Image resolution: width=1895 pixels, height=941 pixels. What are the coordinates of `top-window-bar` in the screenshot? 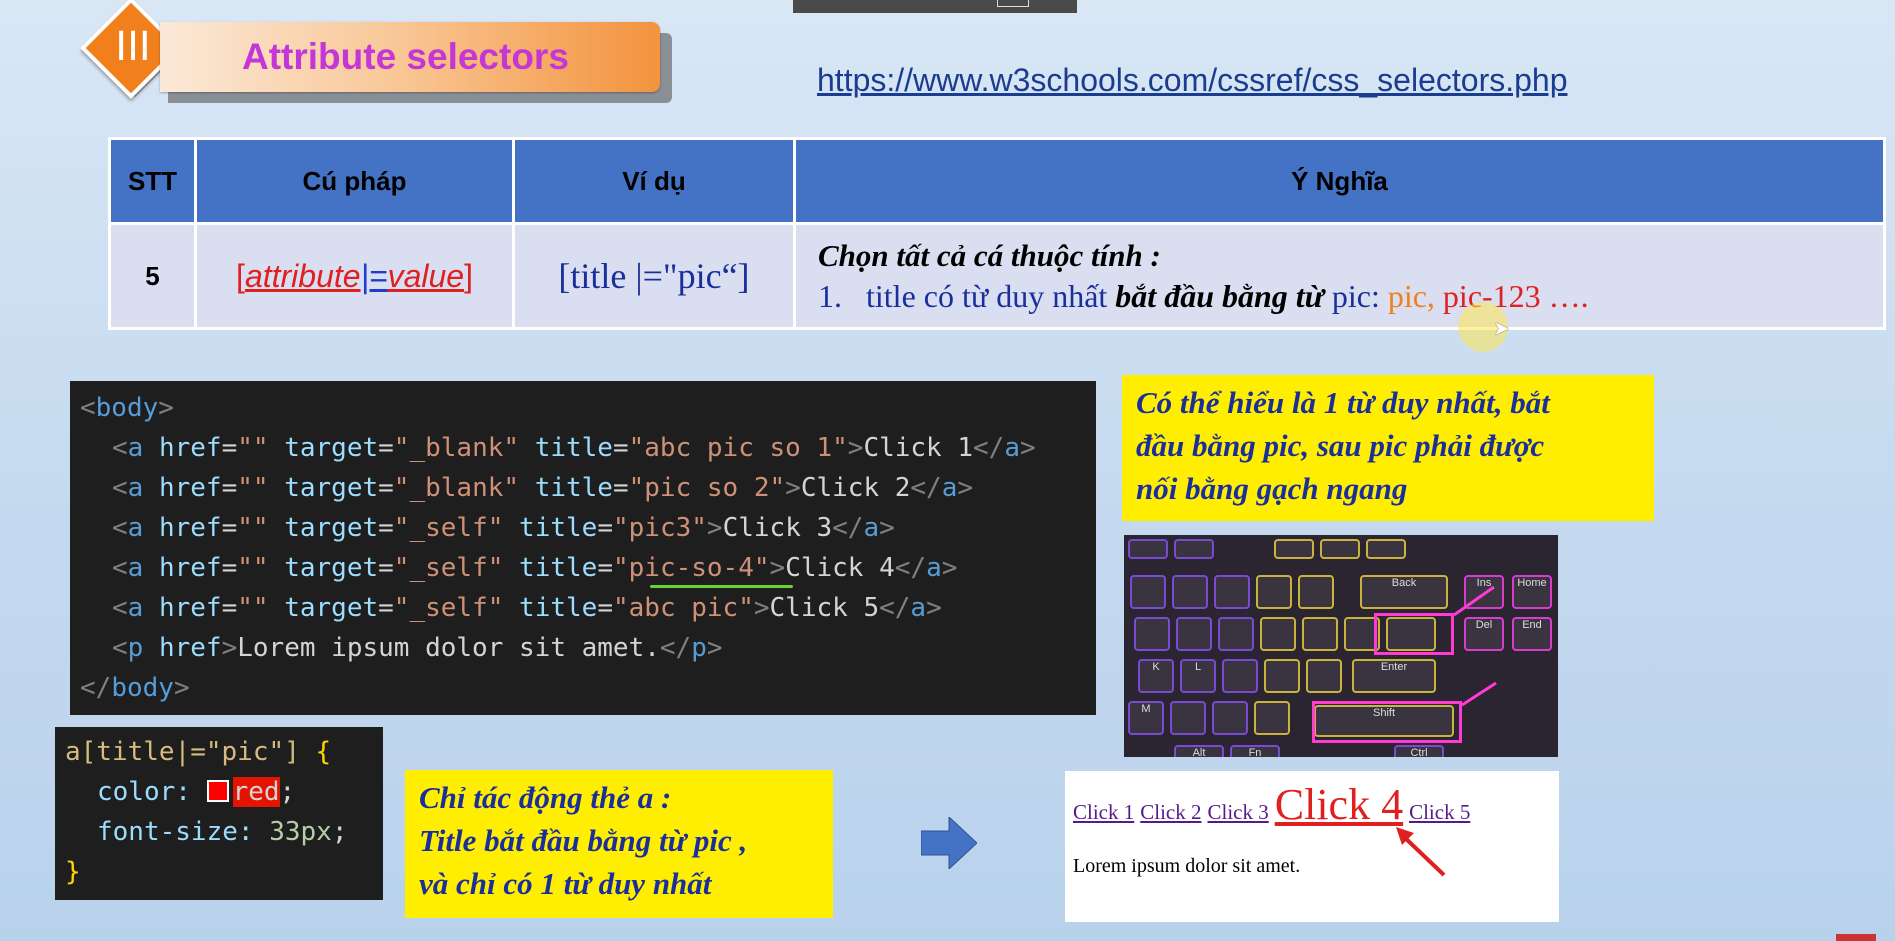 It's located at (935, 6).